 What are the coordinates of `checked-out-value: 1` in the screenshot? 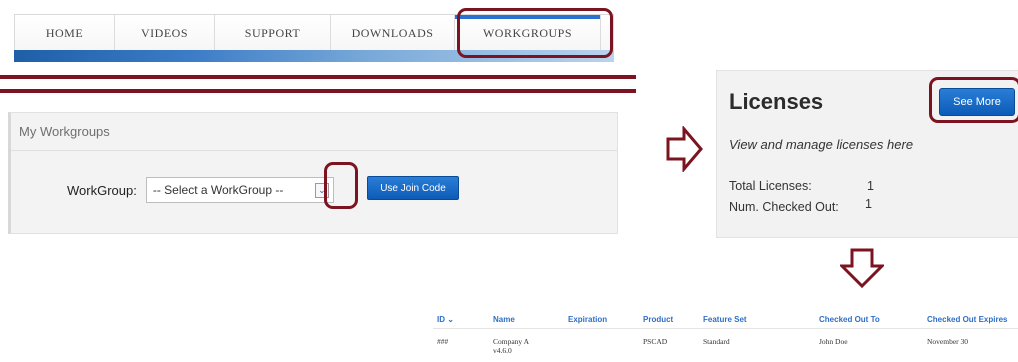 It's located at (868, 204).